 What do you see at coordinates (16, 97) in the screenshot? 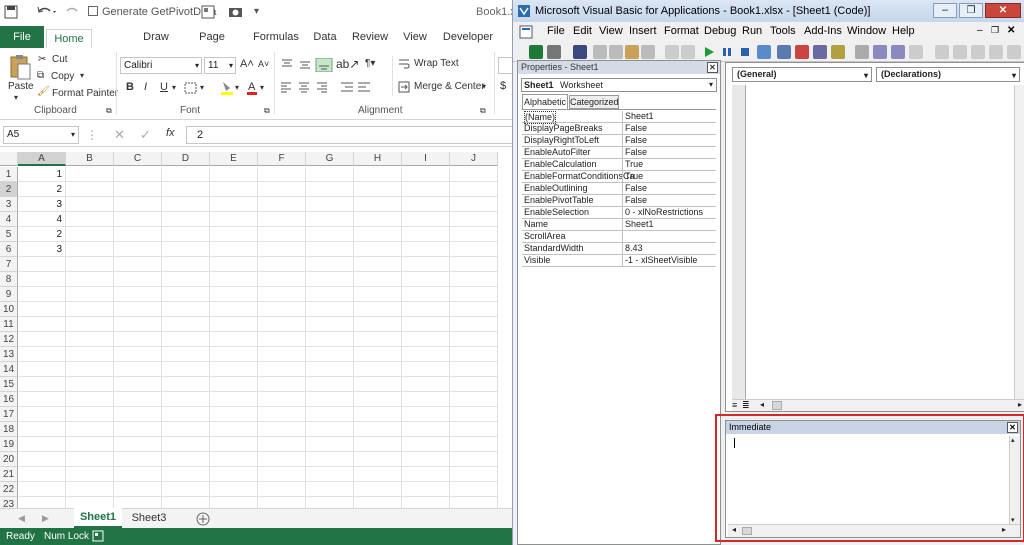
I see `paste-dropdown-icon: ▾` at bounding box center [16, 97].